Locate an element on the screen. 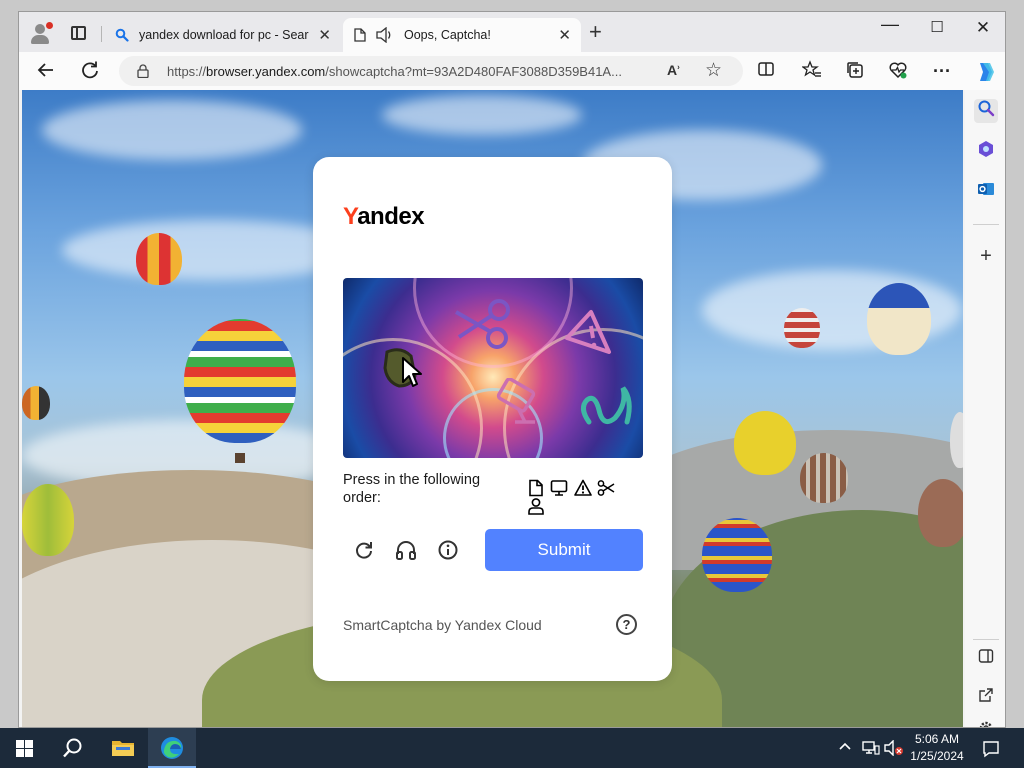 This screenshot has height=768, width=1024. copilot-button is located at coordinates (984, 71).